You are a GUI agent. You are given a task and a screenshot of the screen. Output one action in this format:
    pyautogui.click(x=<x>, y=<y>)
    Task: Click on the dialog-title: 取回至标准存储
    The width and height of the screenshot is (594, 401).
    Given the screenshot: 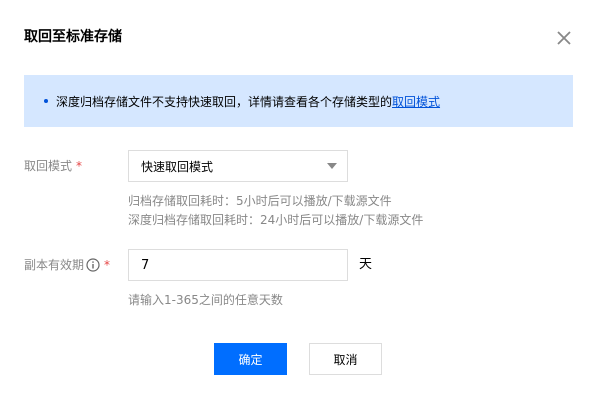 What is the action you would take?
    pyautogui.click(x=73, y=37)
    